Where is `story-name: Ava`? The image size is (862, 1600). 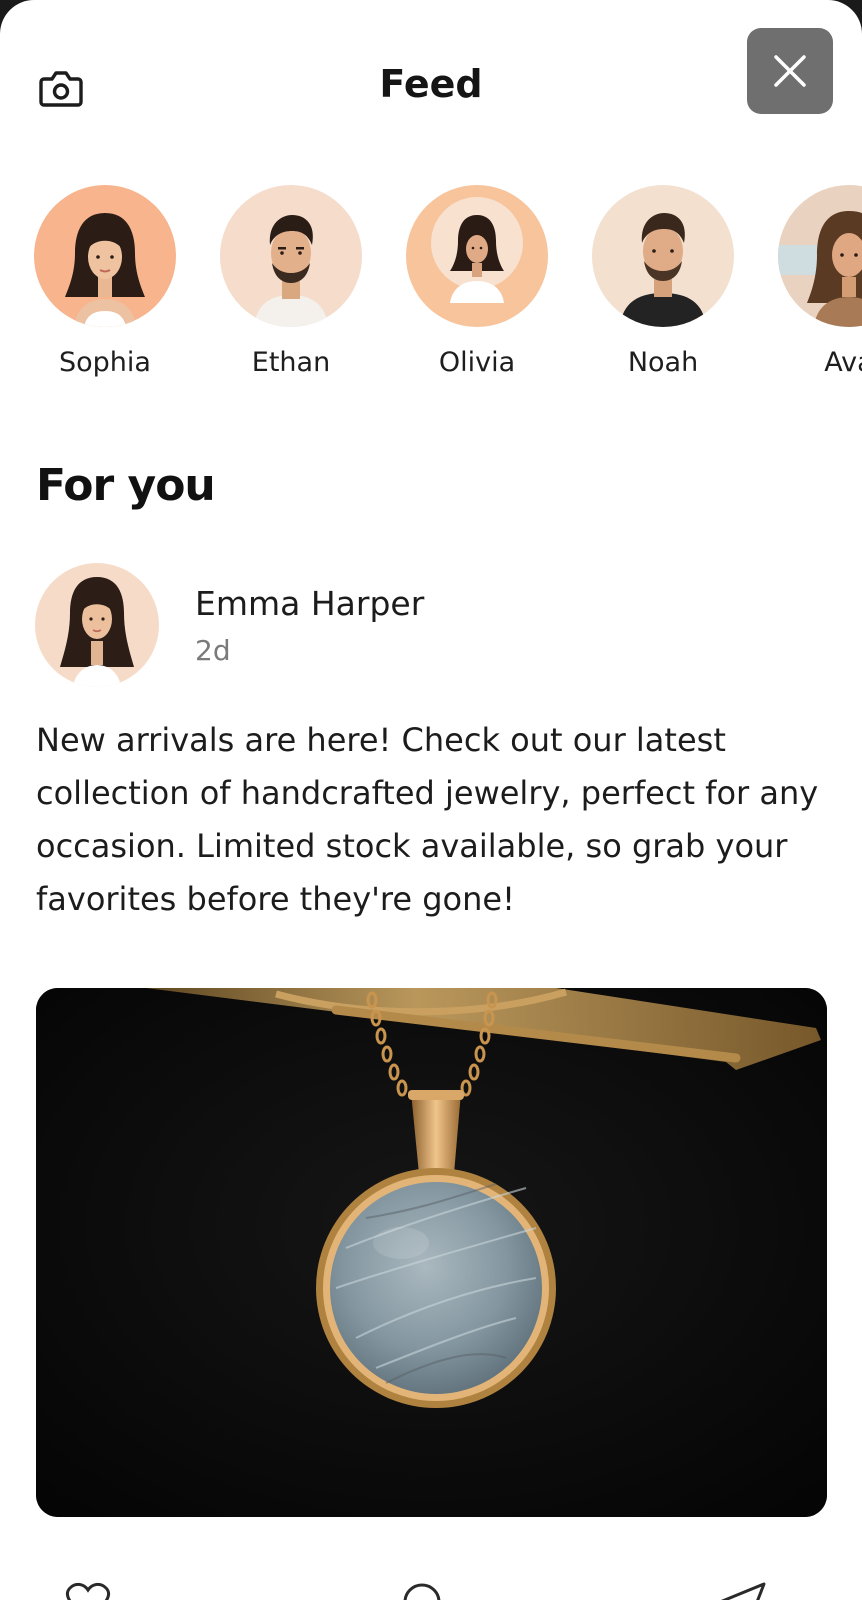
story-name: Ava is located at coordinates (843, 362).